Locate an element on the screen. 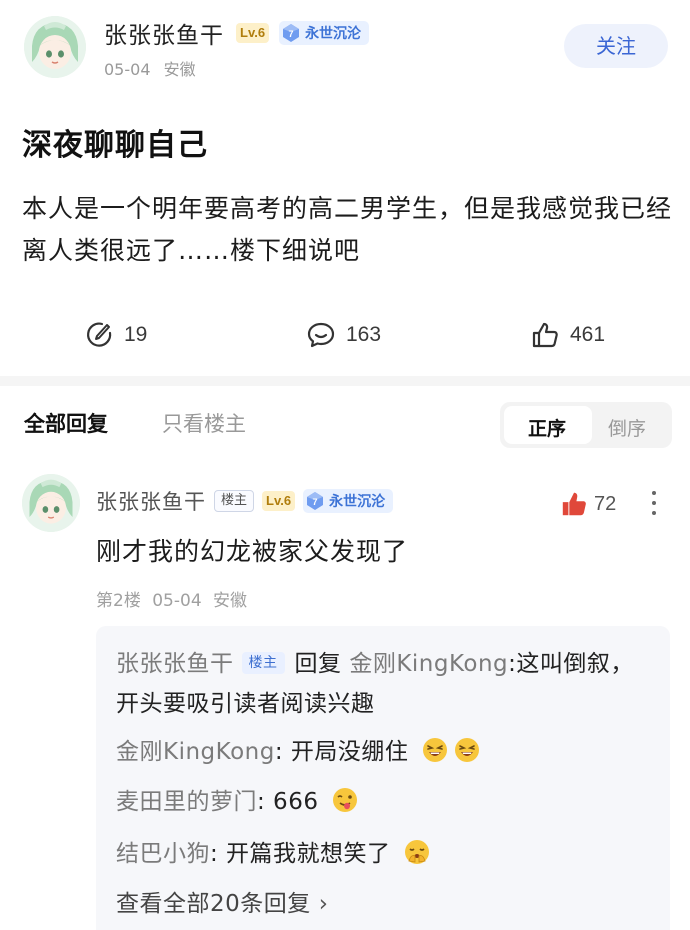  sort-order-toggle: 正序 倒序 is located at coordinates (586, 425).